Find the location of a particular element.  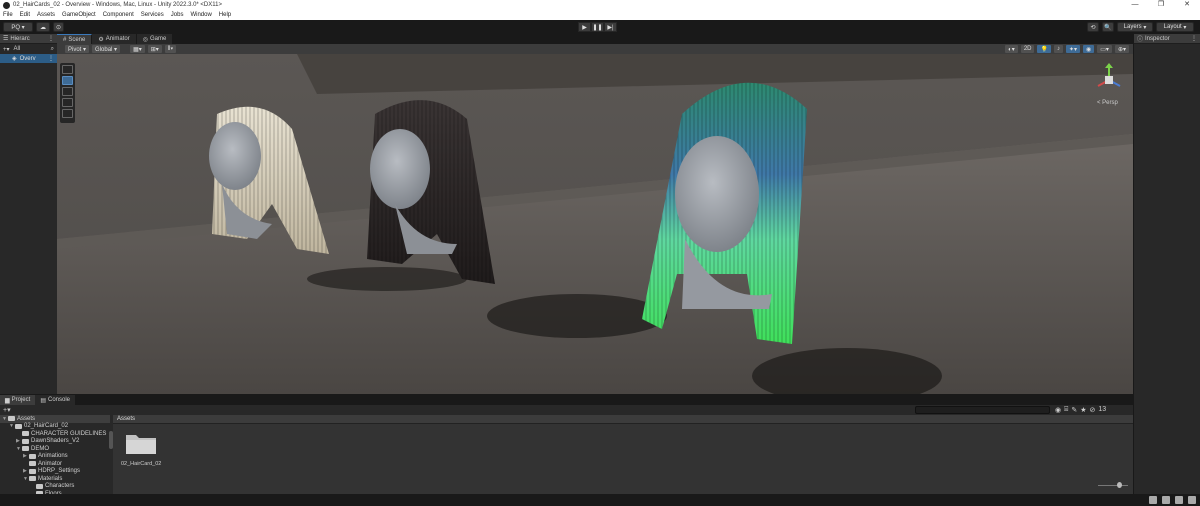

tree-item-animations: ▶ Animations is located at coordinates (55, 457).